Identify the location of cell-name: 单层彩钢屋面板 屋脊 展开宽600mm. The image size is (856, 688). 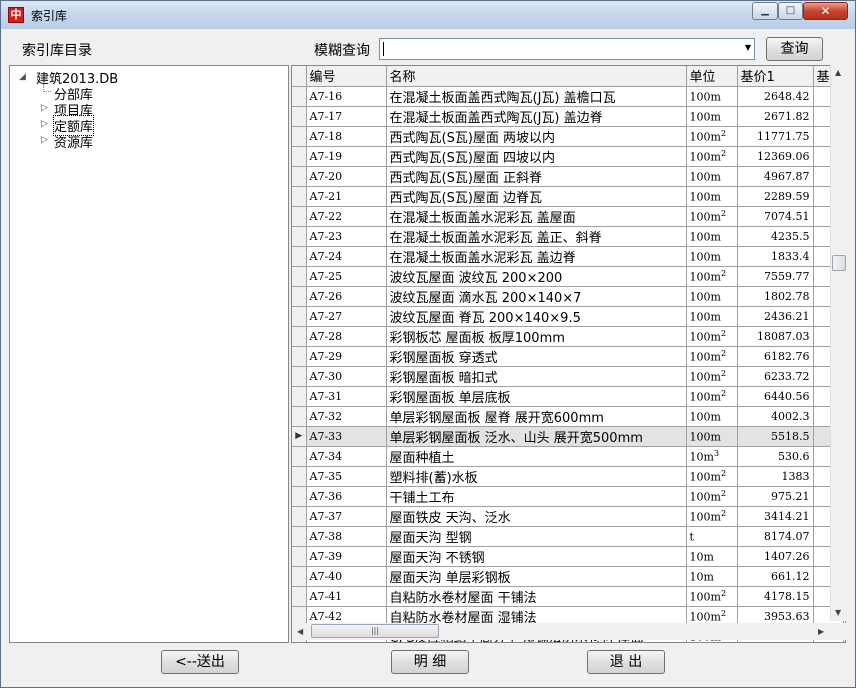
(536, 416).